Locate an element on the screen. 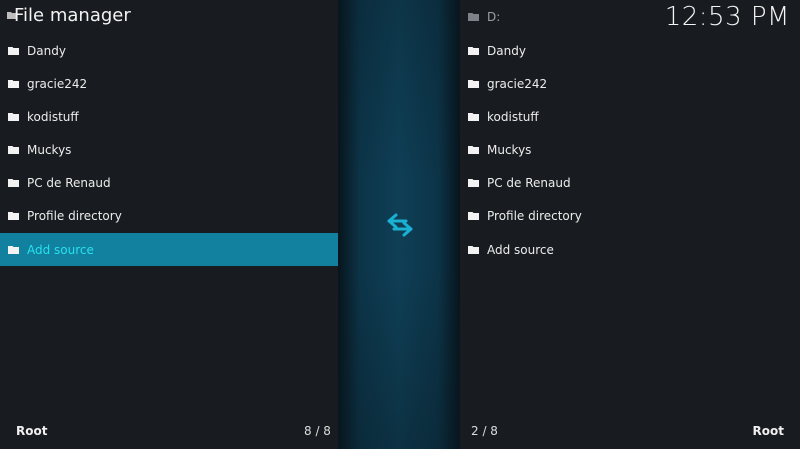 This screenshot has height=449, width=800. left-item-counter: 8 / 8 is located at coordinates (317, 431).